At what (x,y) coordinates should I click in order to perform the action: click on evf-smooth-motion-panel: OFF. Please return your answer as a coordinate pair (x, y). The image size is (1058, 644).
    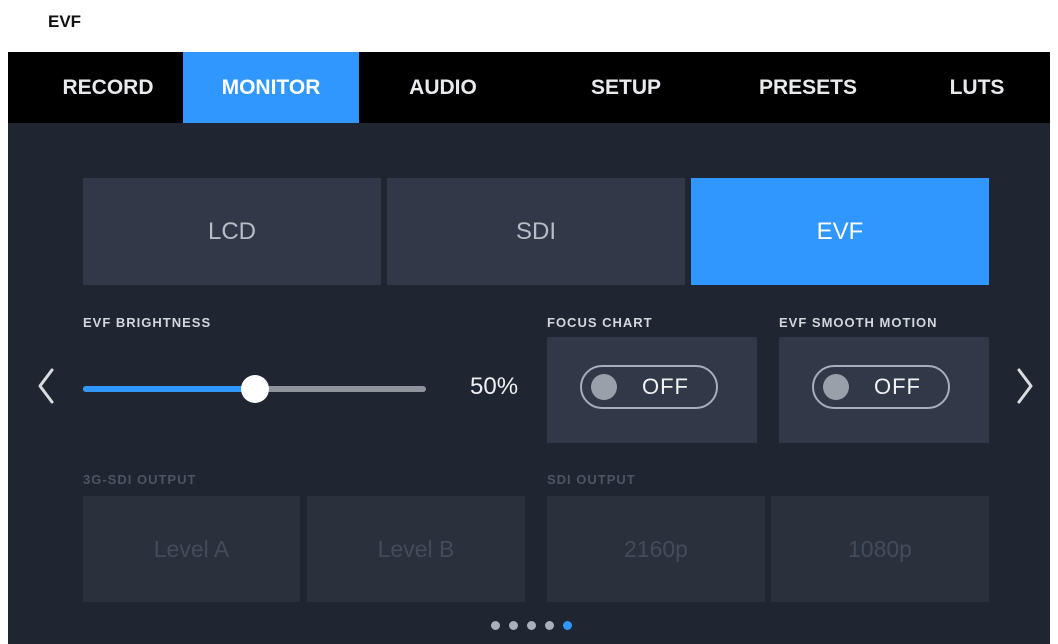
    Looking at the image, I should click on (884, 390).